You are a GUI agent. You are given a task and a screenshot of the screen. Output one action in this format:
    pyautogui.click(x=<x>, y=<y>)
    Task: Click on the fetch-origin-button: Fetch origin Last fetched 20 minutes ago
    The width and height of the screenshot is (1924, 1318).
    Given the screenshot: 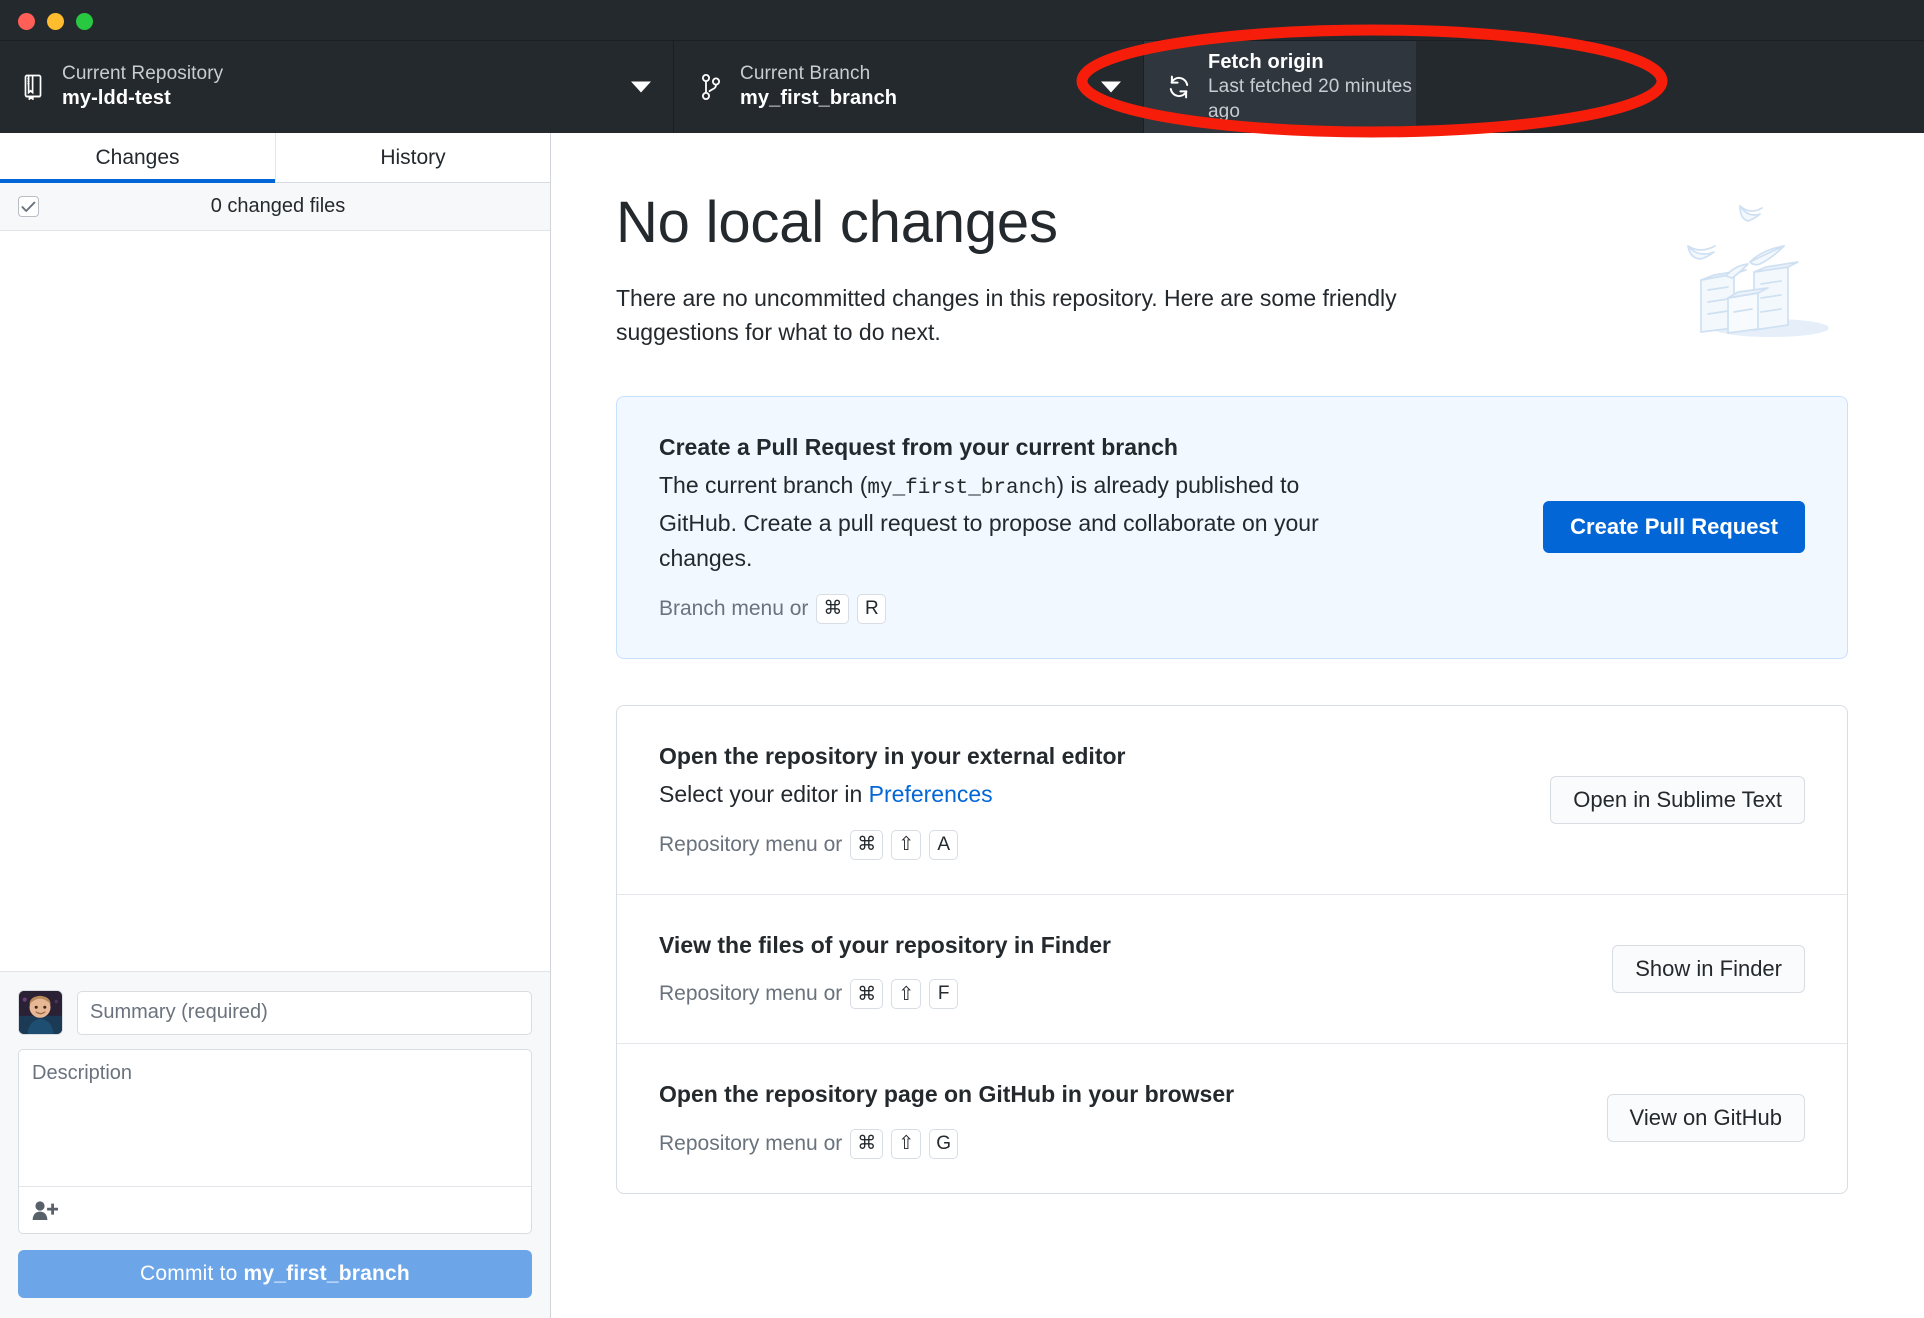 What is the action you would take?
    pyautogui.click(x=1280, y=87)
    